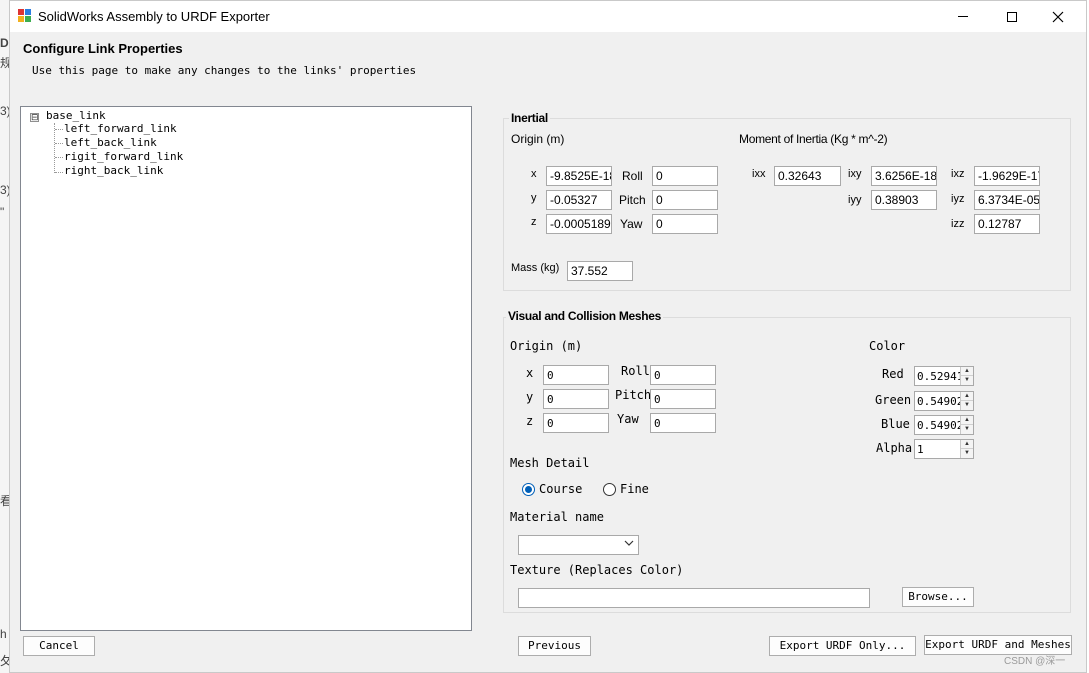 The image size is (1089, 673). What do you see at coordinates (535, 268) in the screenshot?
I see `mass-label: Mass (kg)` at bounding box center [535, 268].